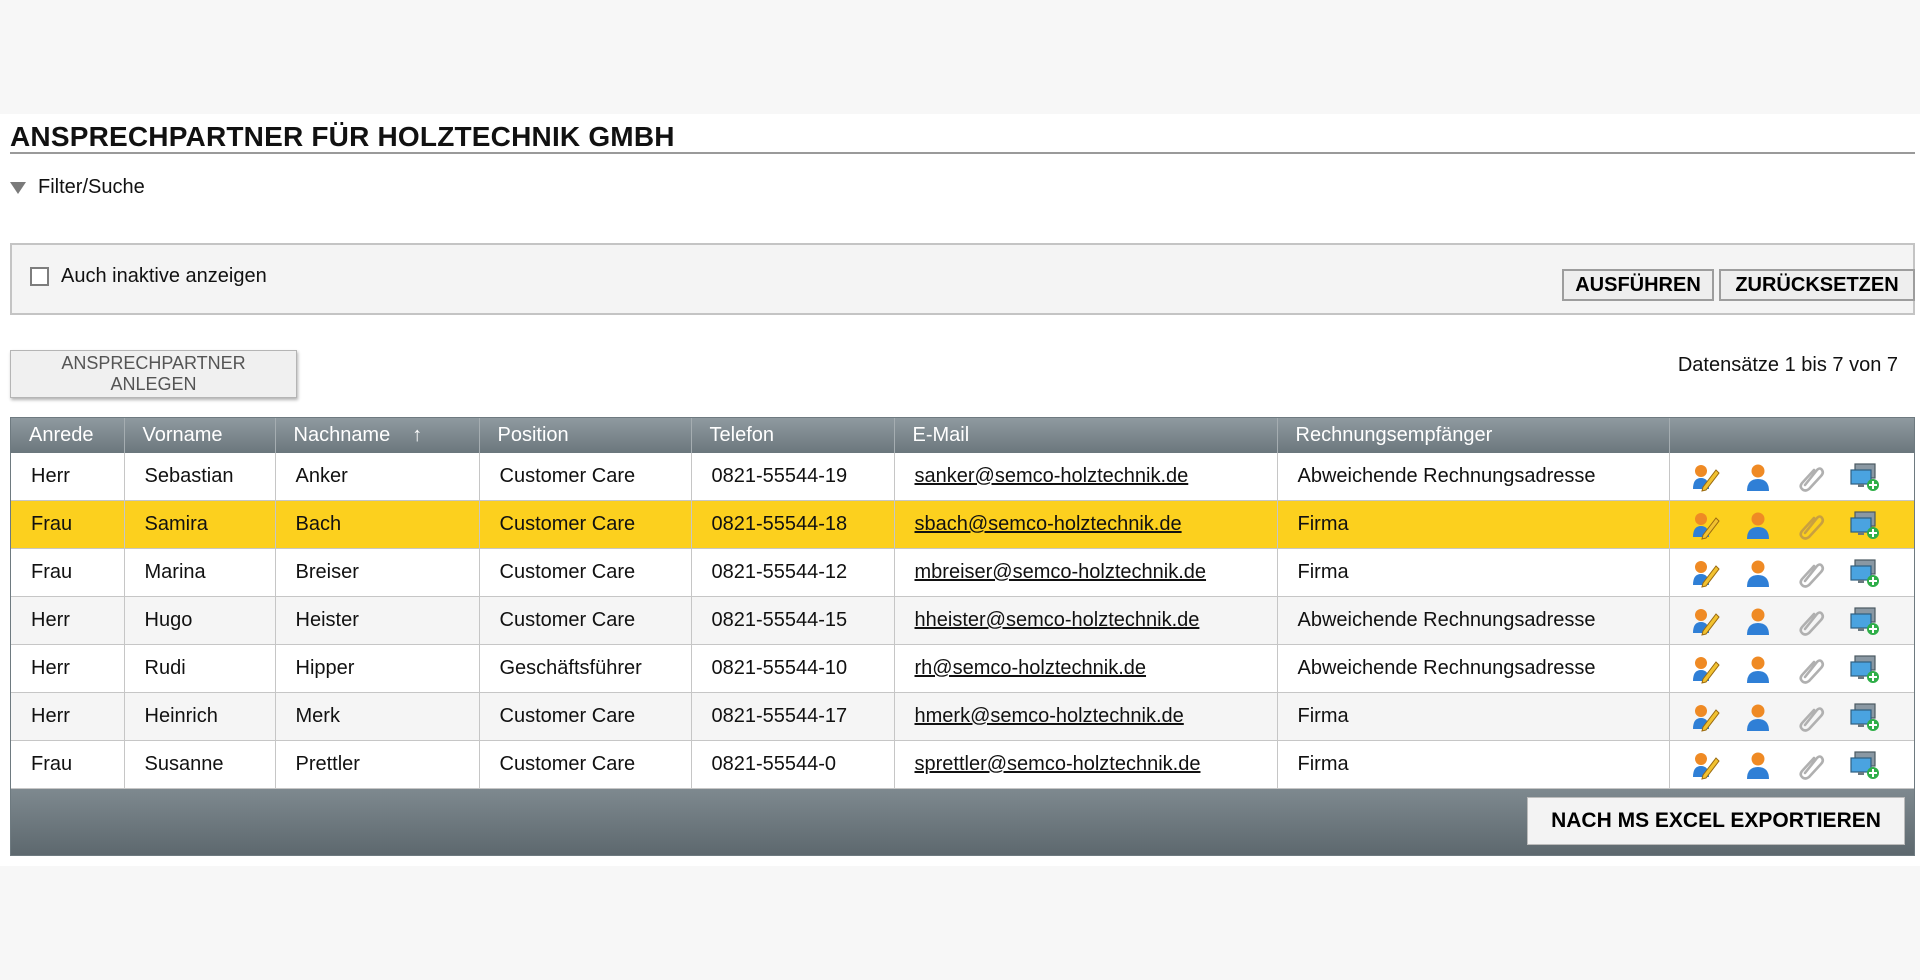  Describe the element at coordinates (200, 716) in the screenshot. I see `cell-vorname: Heinrich` at that location.